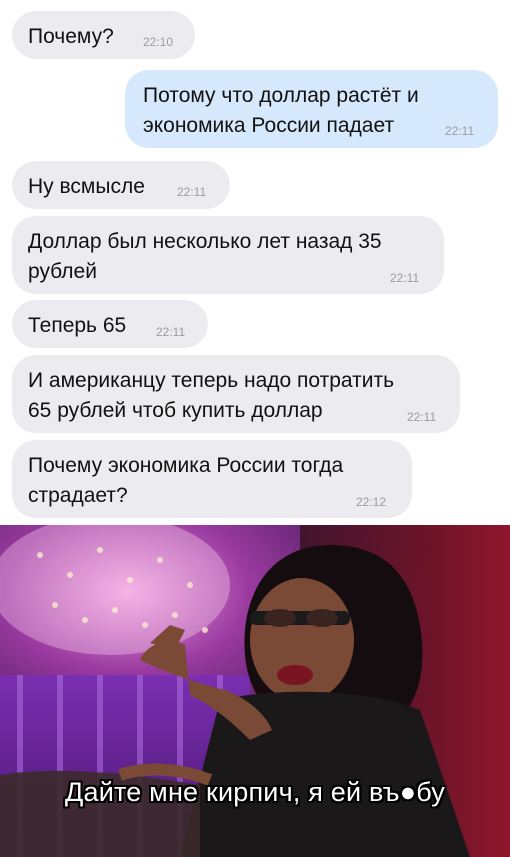 This screenshot has height=857, width=510. I want to click on message-bubble-incoming: Теперь 65 22:11, so click(110, 324).